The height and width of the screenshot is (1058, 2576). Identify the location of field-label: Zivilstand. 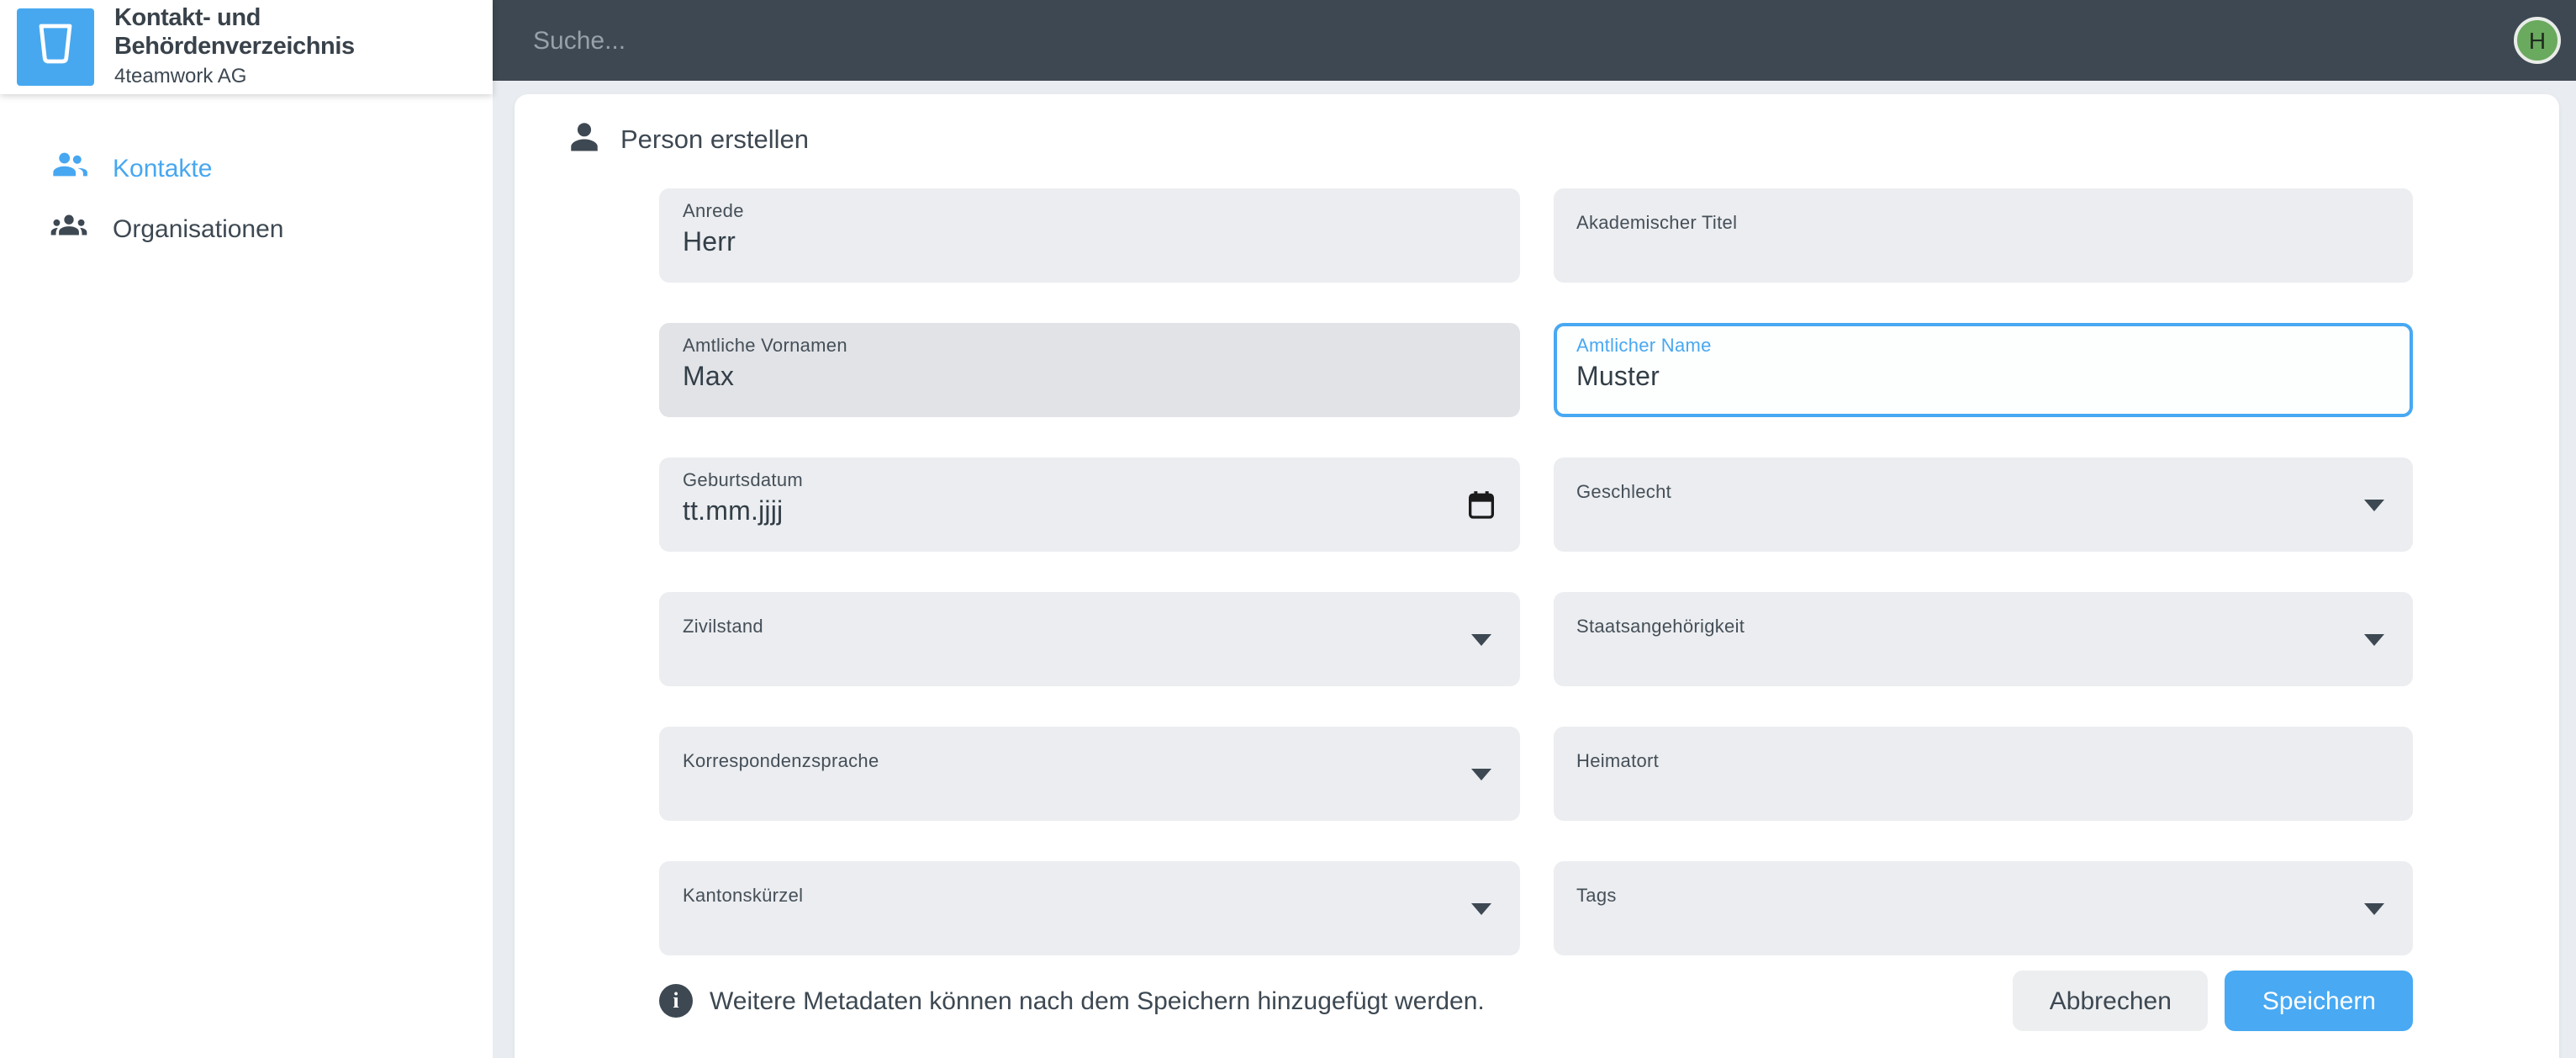
(723, 627).